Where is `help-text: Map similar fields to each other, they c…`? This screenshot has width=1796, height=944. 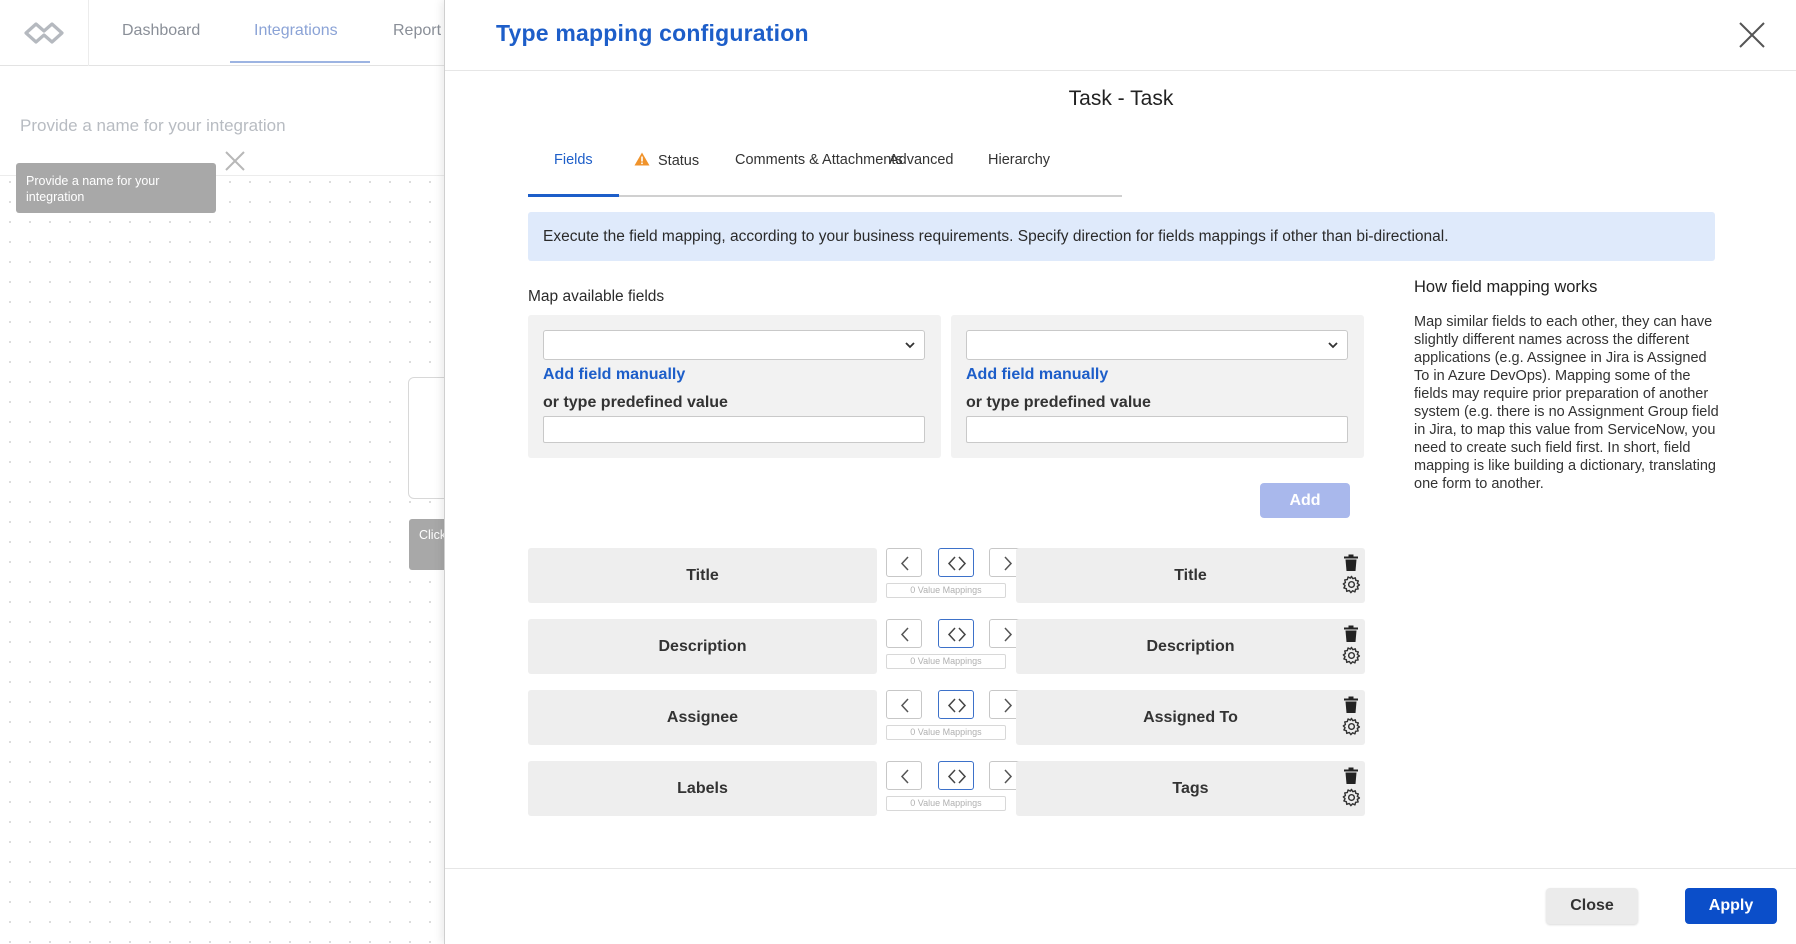
help-text: Map similar fields to each other, they c… is located at coordinates (1566, 403).